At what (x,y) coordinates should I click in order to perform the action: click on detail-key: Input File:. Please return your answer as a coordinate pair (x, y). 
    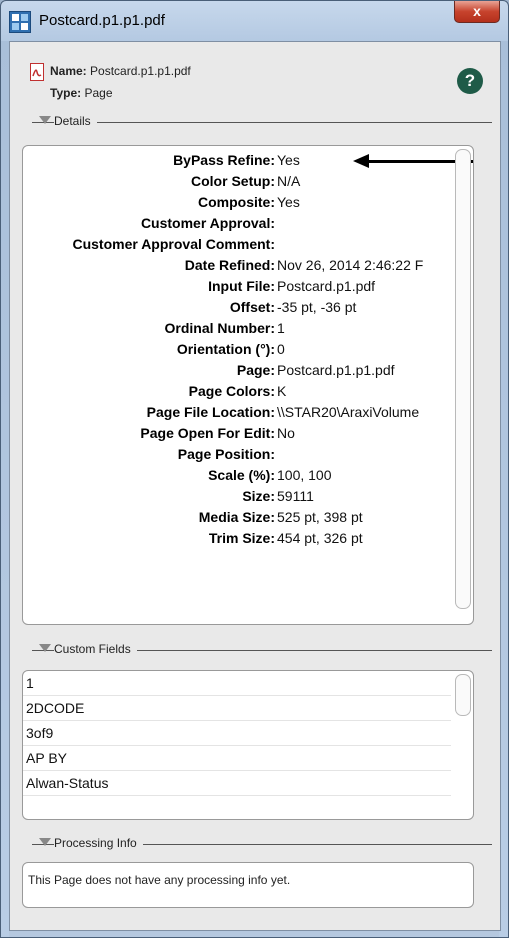
    Looking at the image, I should click on (241, 286).